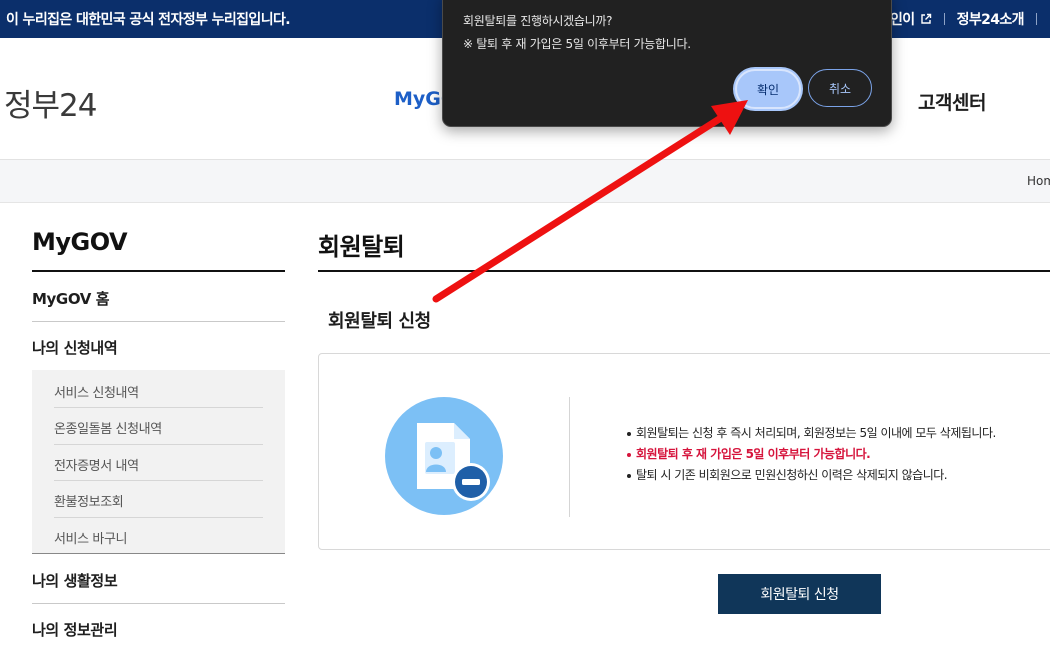 The width and height of the screenshot is (1050, 652). I want to click on topbar-links: 인이 정부24소개 ㅈ, so click(970, 19).